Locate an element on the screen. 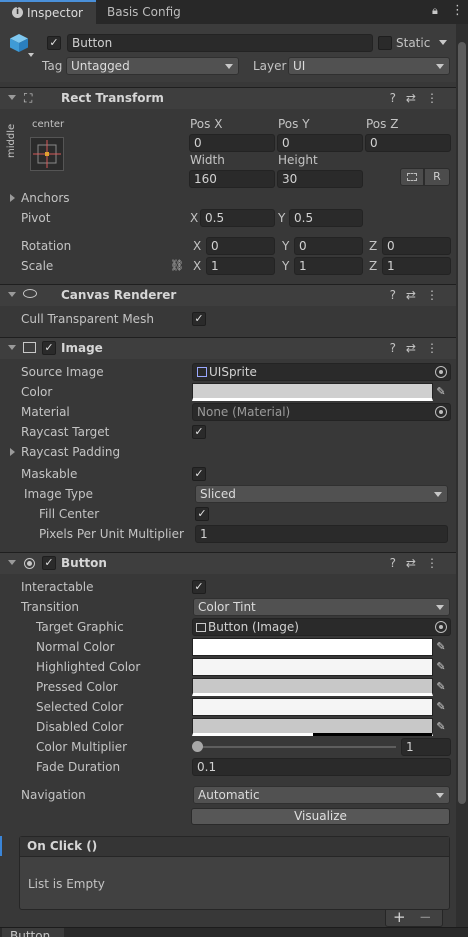  maskable-label: Maskable is located at coordinates (49, 474).